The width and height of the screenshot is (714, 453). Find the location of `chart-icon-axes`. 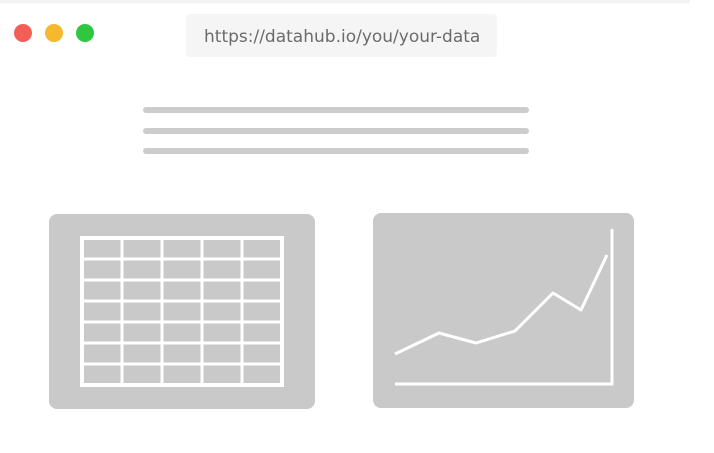

chart-icon-axes is located at coordinates (504, 307).